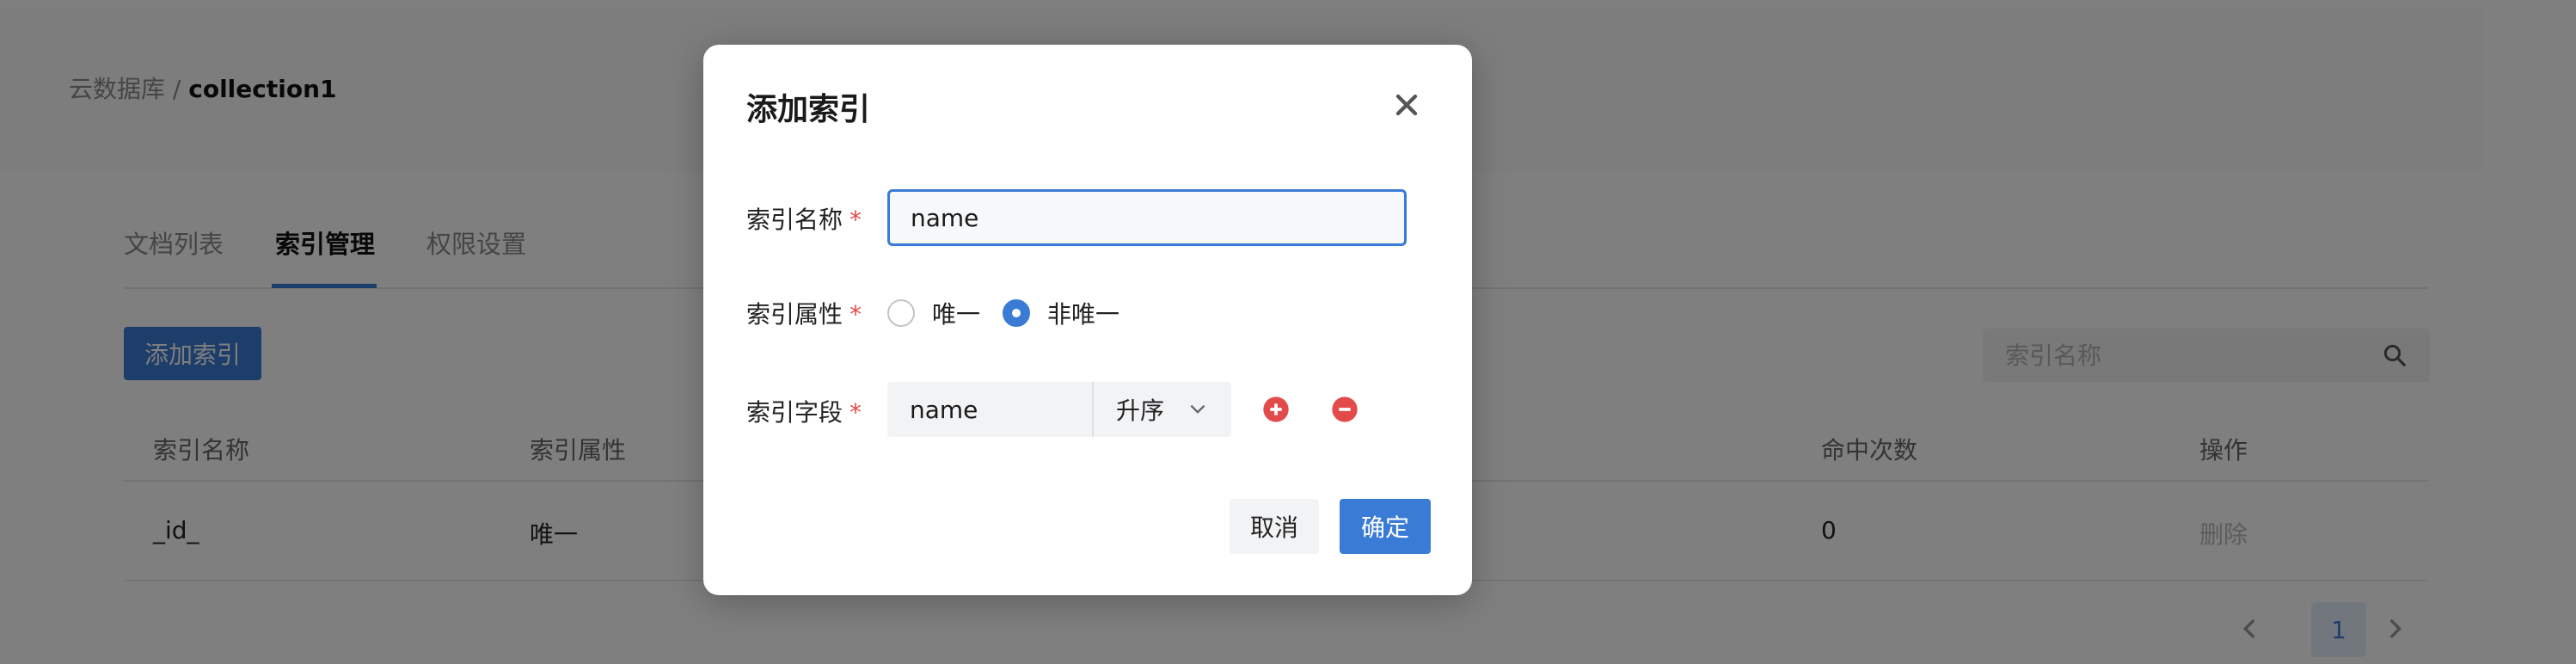 The width and height of the screenshot is (2576, 664). I want to click on index-name-input, so click(1147, 217).